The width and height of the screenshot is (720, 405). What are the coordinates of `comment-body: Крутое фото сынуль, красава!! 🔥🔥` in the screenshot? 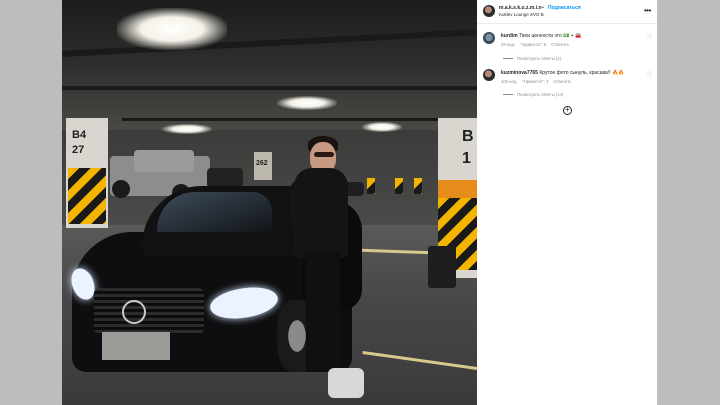 It's located at (582, 73).